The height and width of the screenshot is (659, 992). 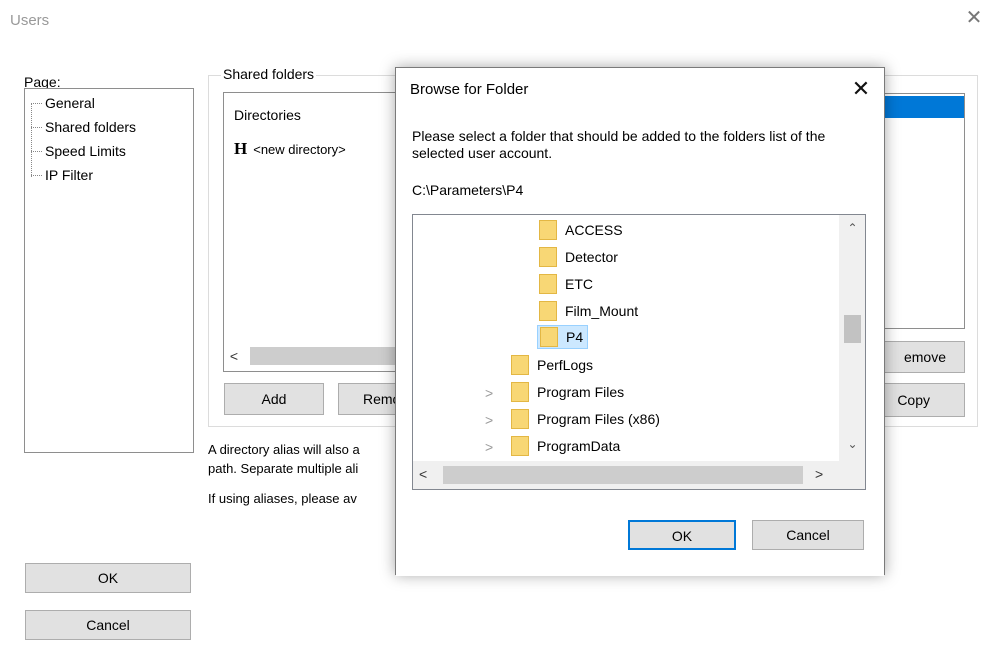 What do you see at coordinates (299, 149) in the screenshot?
I see `directory-row-text: <new directory>` at bounding box center [299, 149].